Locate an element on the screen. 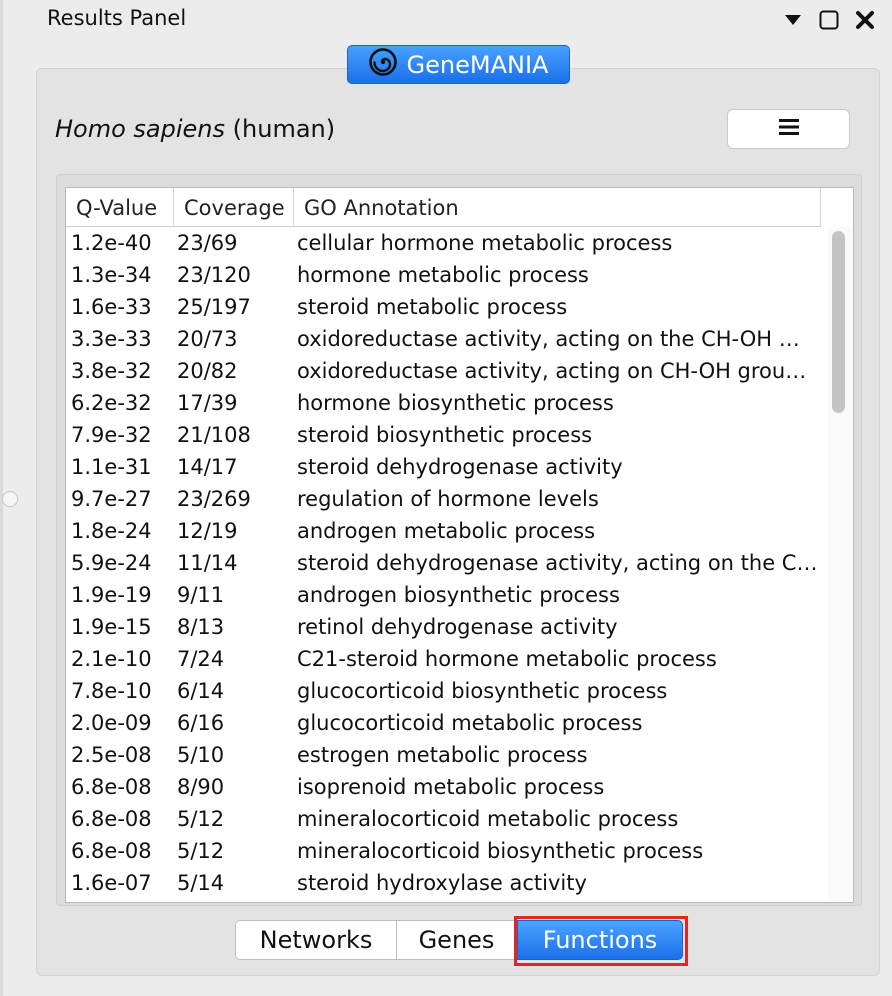 This screenshot has width=892, height=996. go-annotation-cell: androgen metabolic process is located at coordinates (446, 531).